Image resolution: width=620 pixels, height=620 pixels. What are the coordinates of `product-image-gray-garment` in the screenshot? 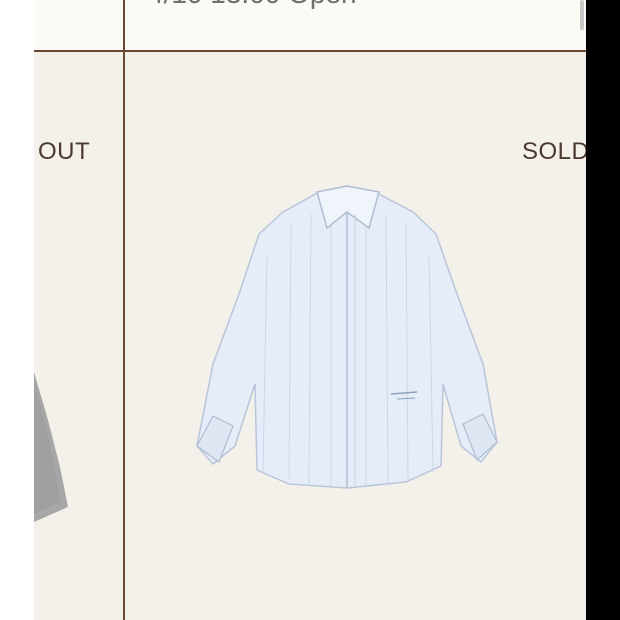 It's located at (51, 447).